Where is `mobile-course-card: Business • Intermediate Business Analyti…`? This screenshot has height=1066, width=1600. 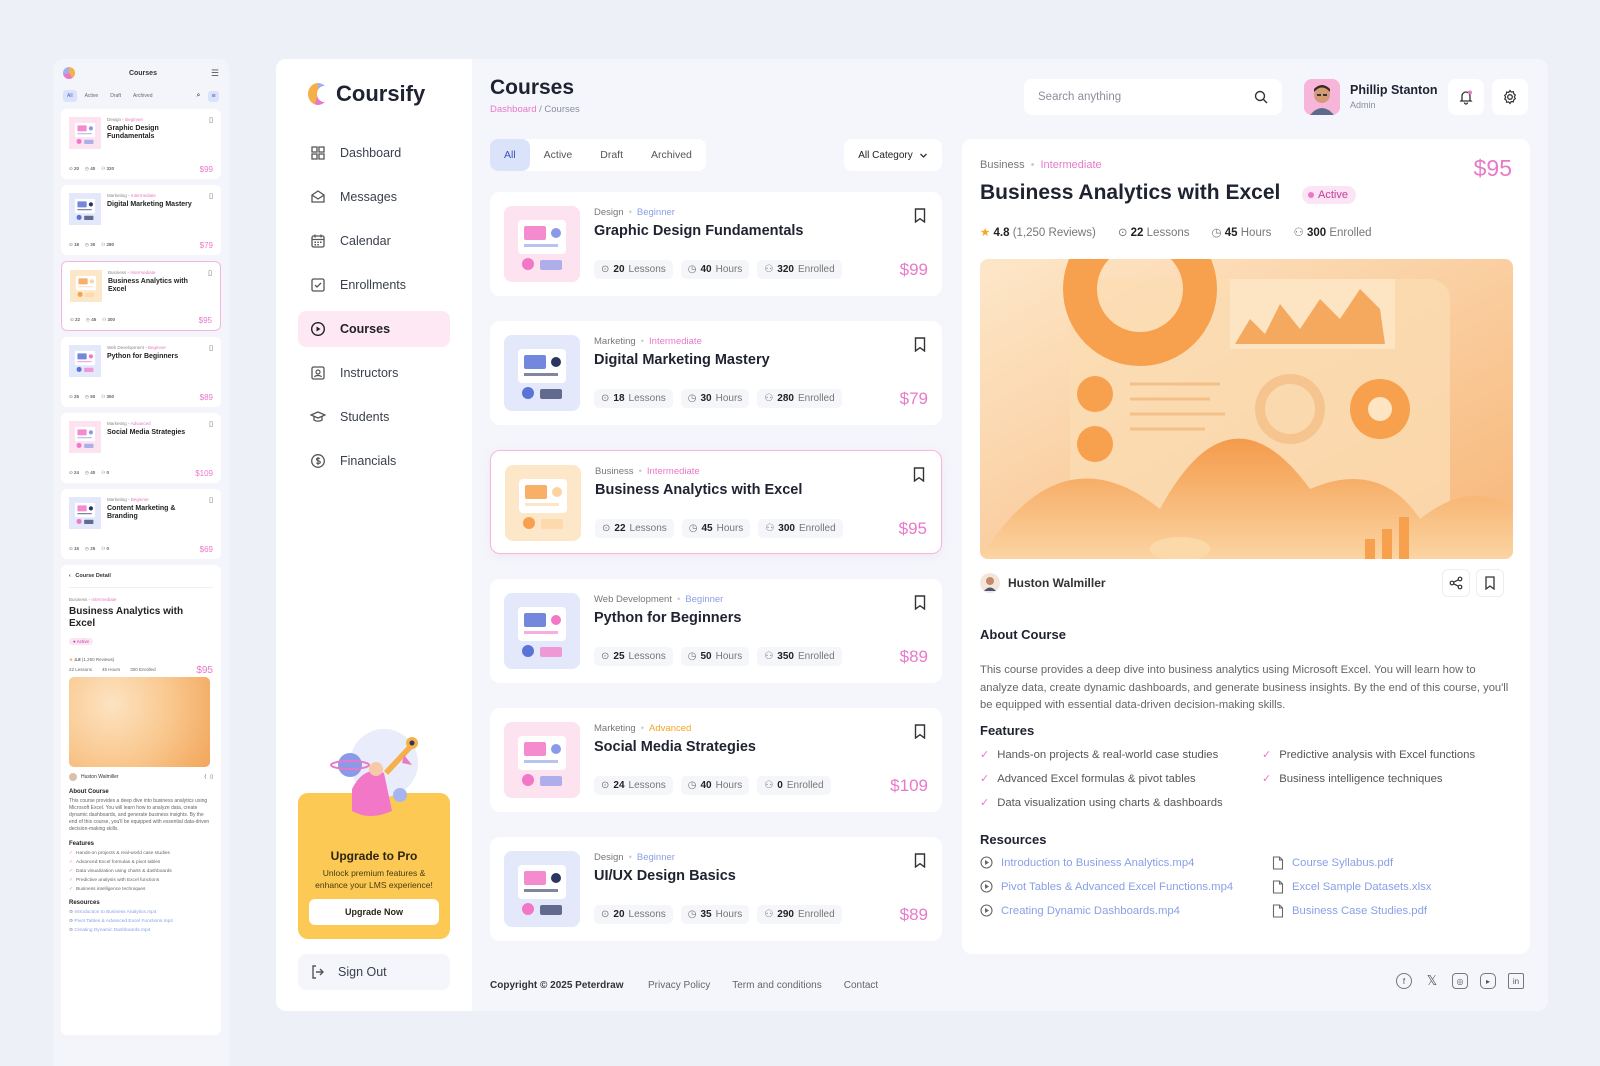
mobile-course-card: Business • Intermediate Business Analyti… is located at coordinates (141, 296).